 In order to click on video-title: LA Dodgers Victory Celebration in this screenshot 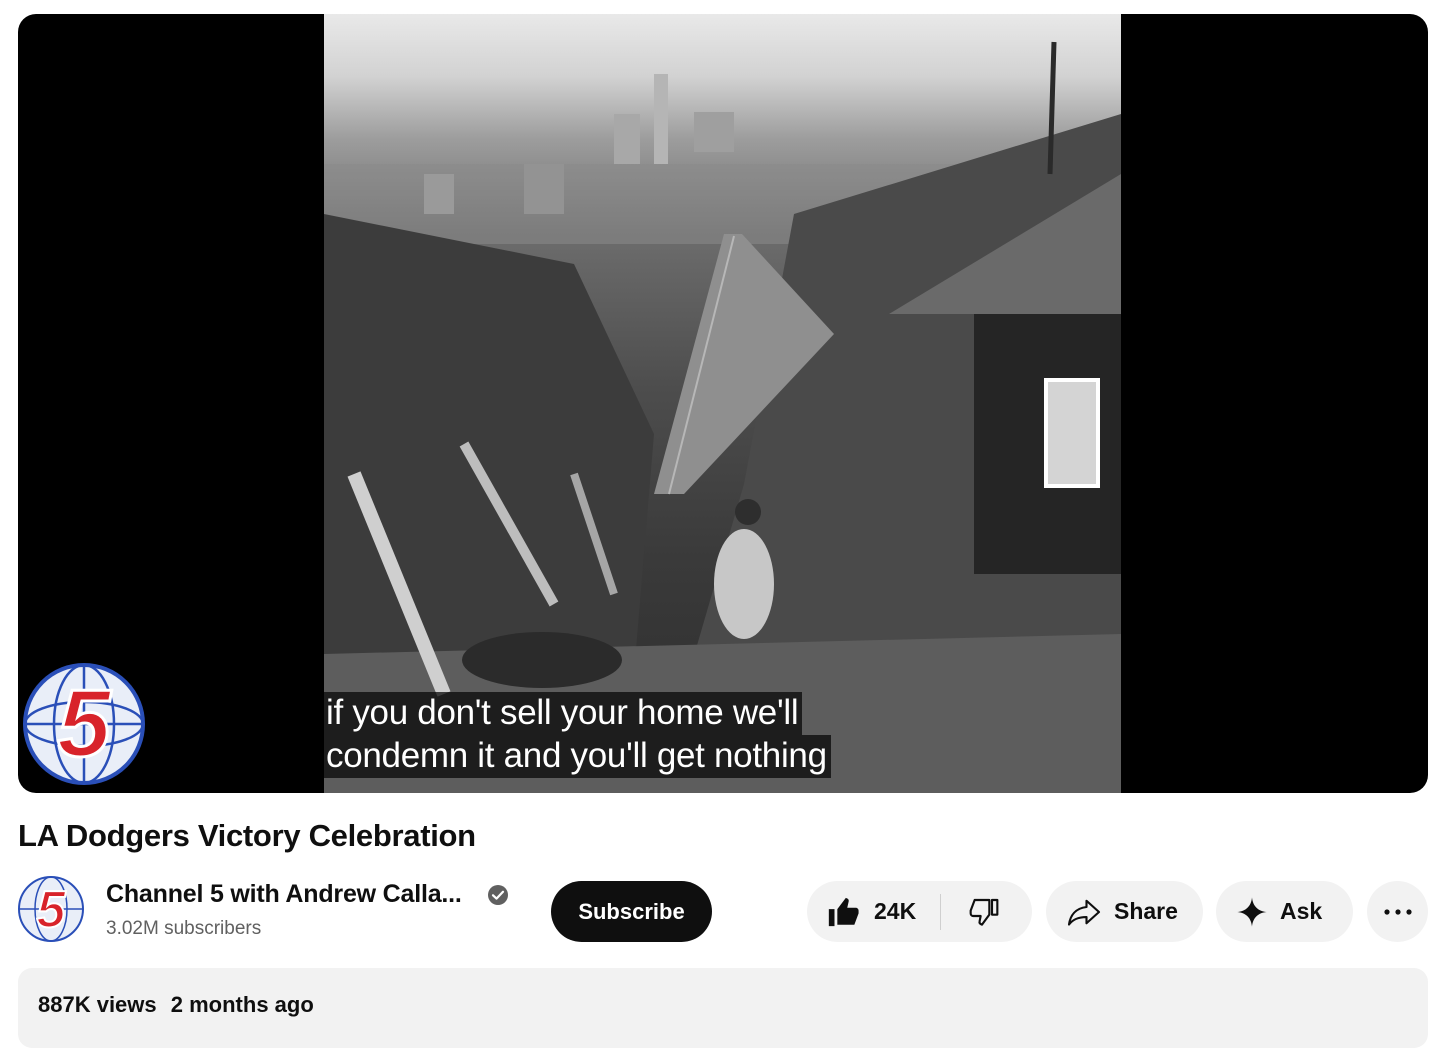, I will do `click(247, 835)`.